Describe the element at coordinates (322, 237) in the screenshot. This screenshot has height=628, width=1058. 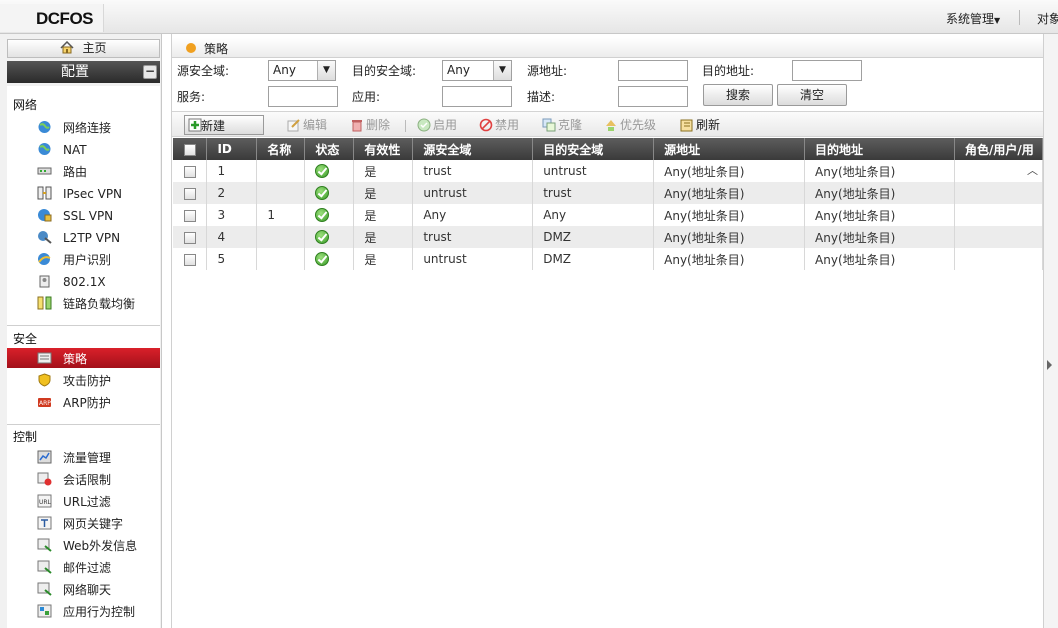
I see `status-enabled-icon` at that location.